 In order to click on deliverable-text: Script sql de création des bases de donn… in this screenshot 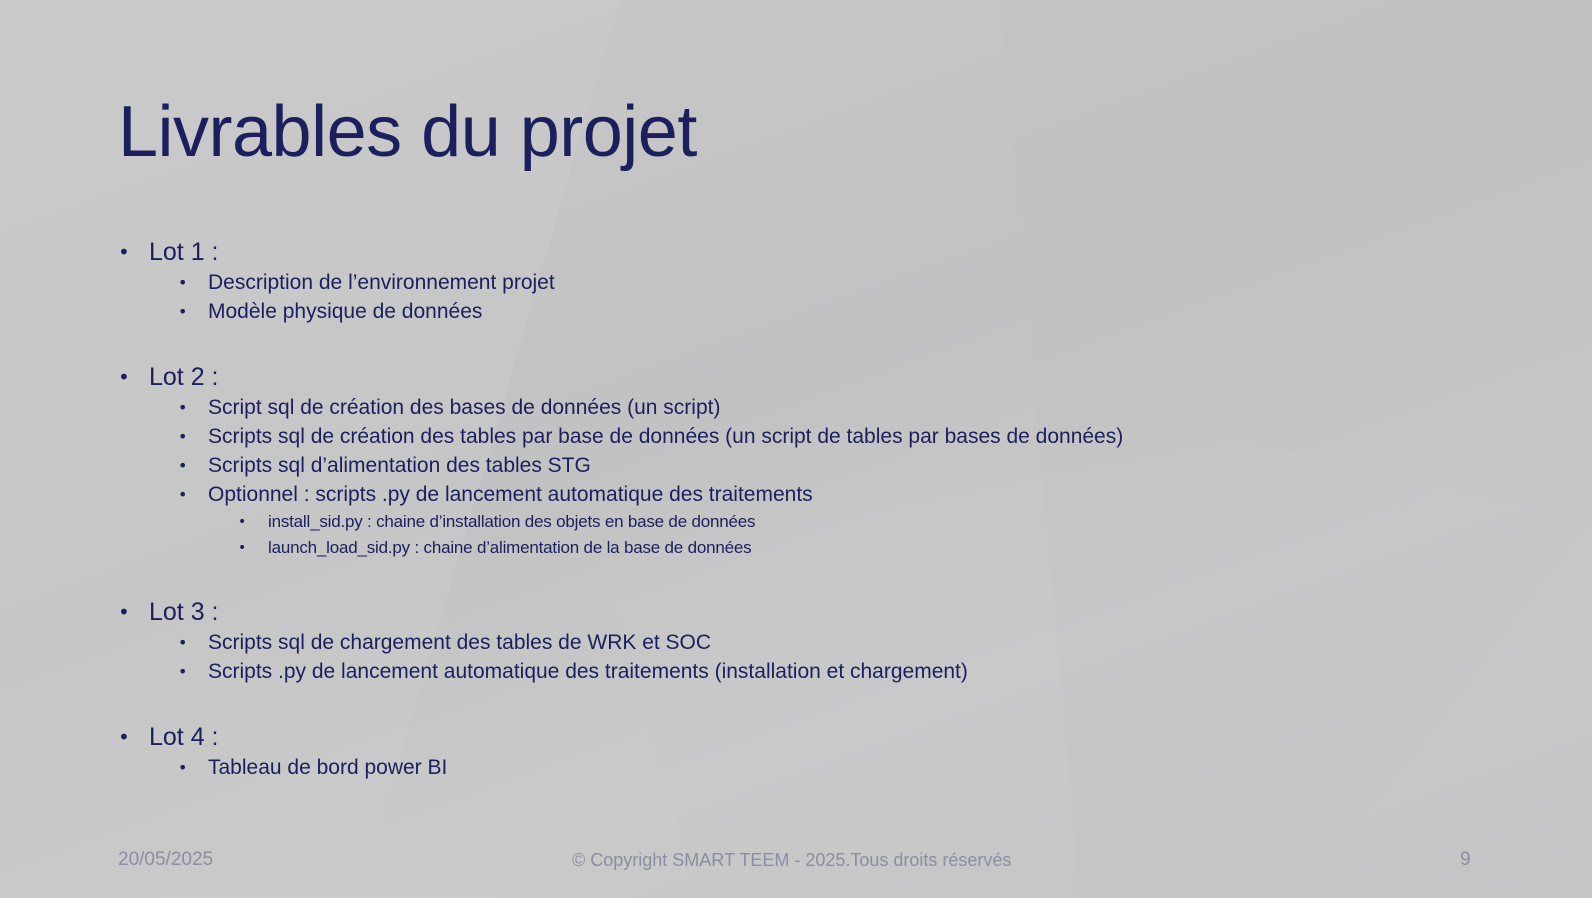, I will do `click(464, 407)`.